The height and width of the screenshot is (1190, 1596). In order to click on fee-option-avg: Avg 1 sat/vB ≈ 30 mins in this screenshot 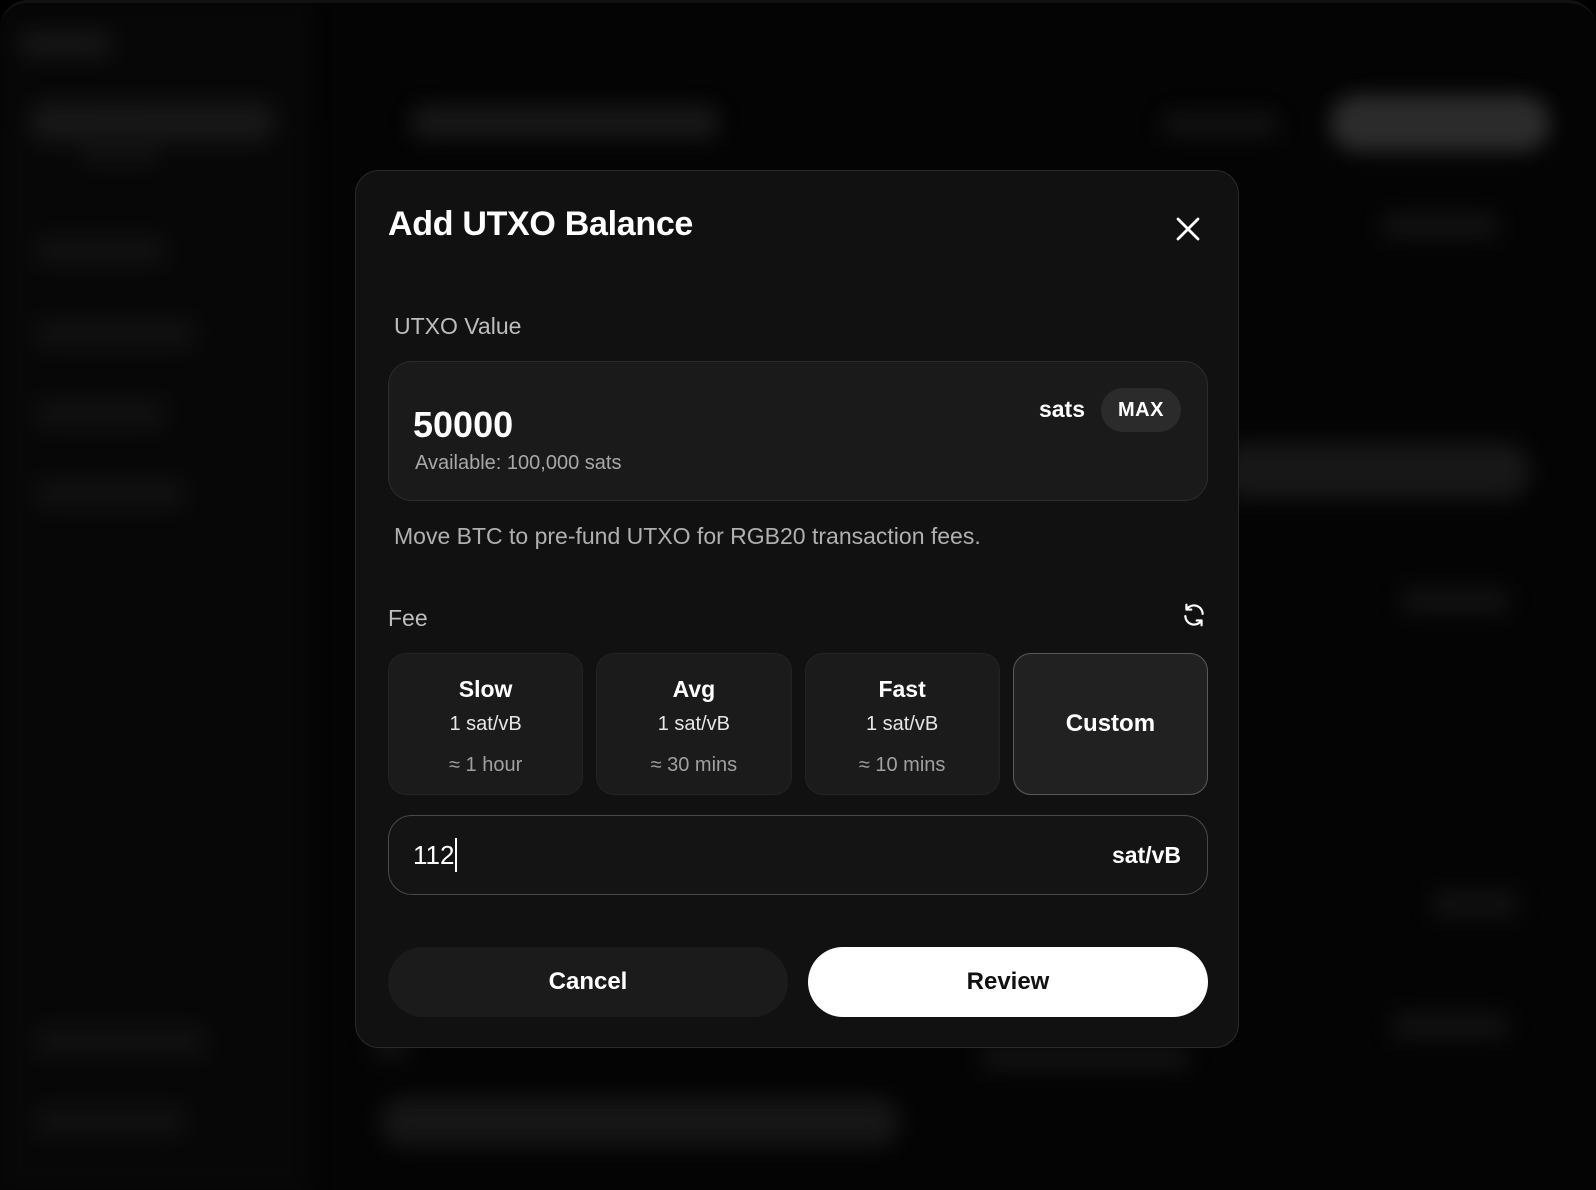, I will do `click(694, 724)`.